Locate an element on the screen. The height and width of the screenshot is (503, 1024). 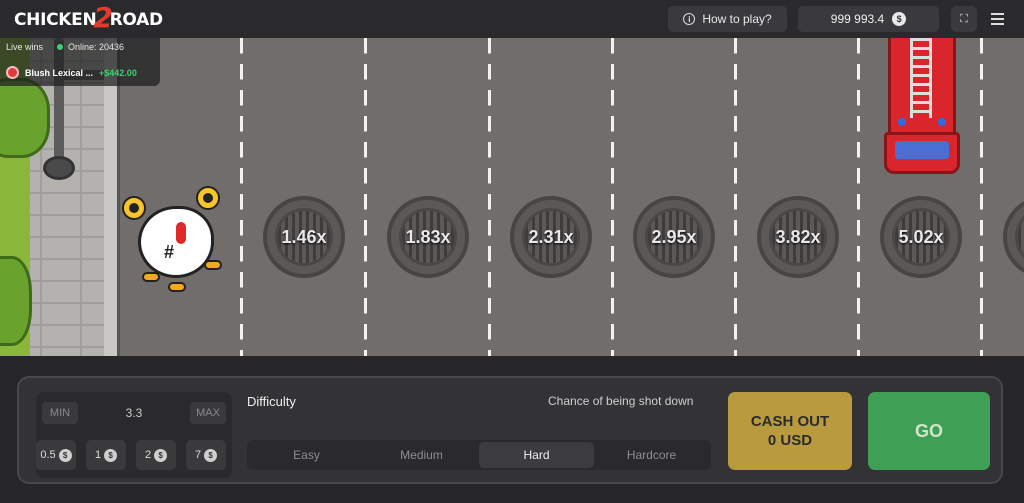
difficulty-medium: Medium is located at coordinates (421, 455).